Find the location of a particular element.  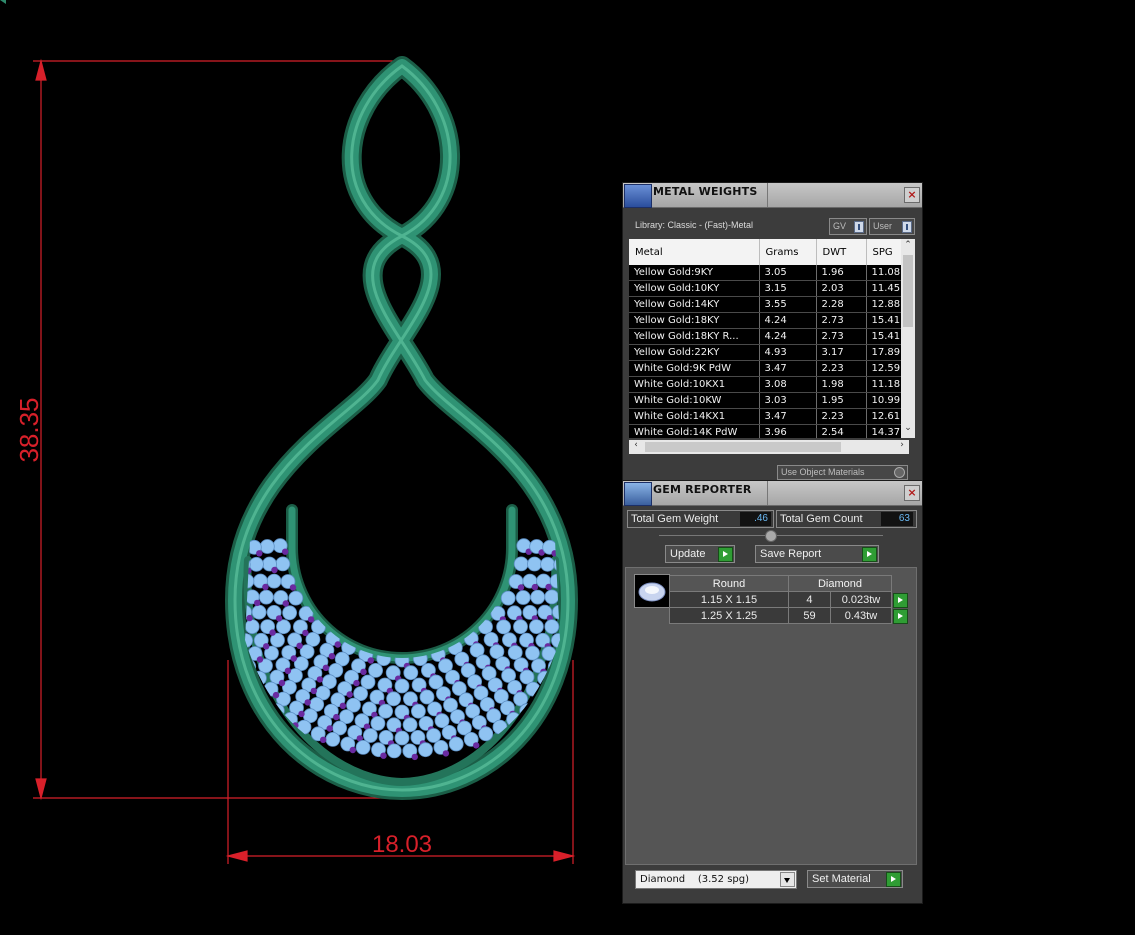

metal-grams: 3.15 is located at coordinates (788, 288).